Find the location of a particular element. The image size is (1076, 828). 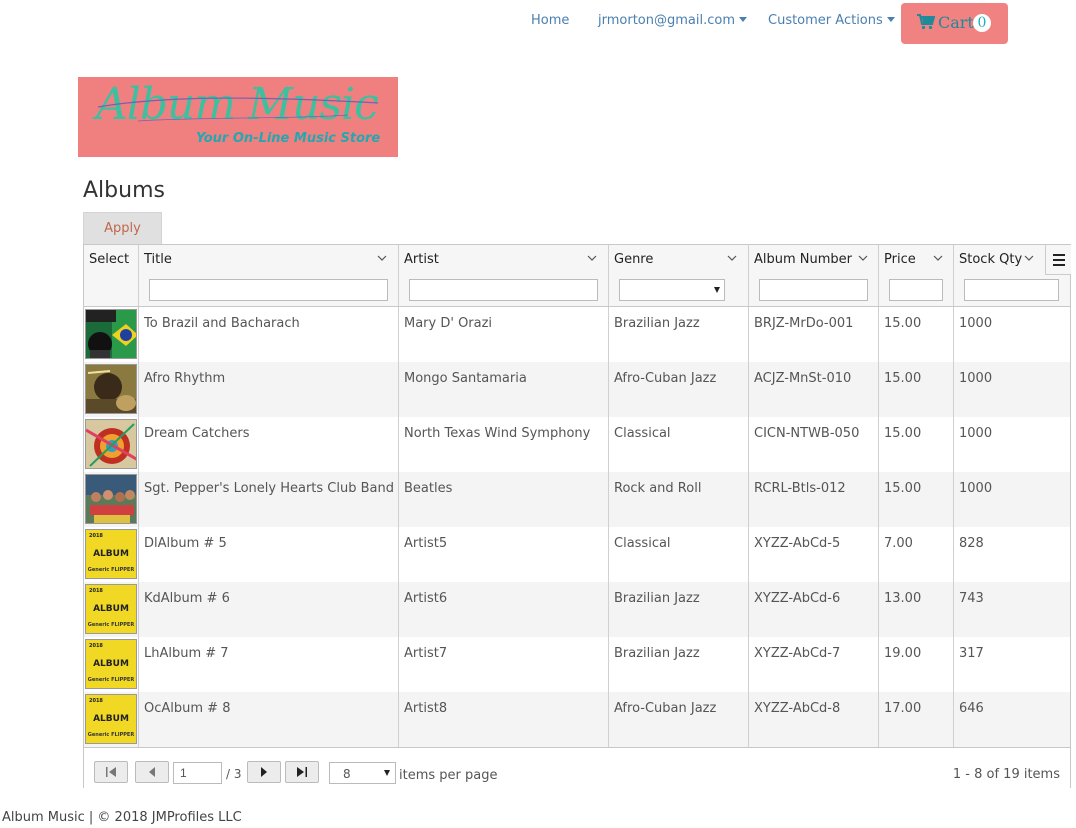

nav-customer-actions-dropdown: Customer Actions is located at coordinates (831, 20).